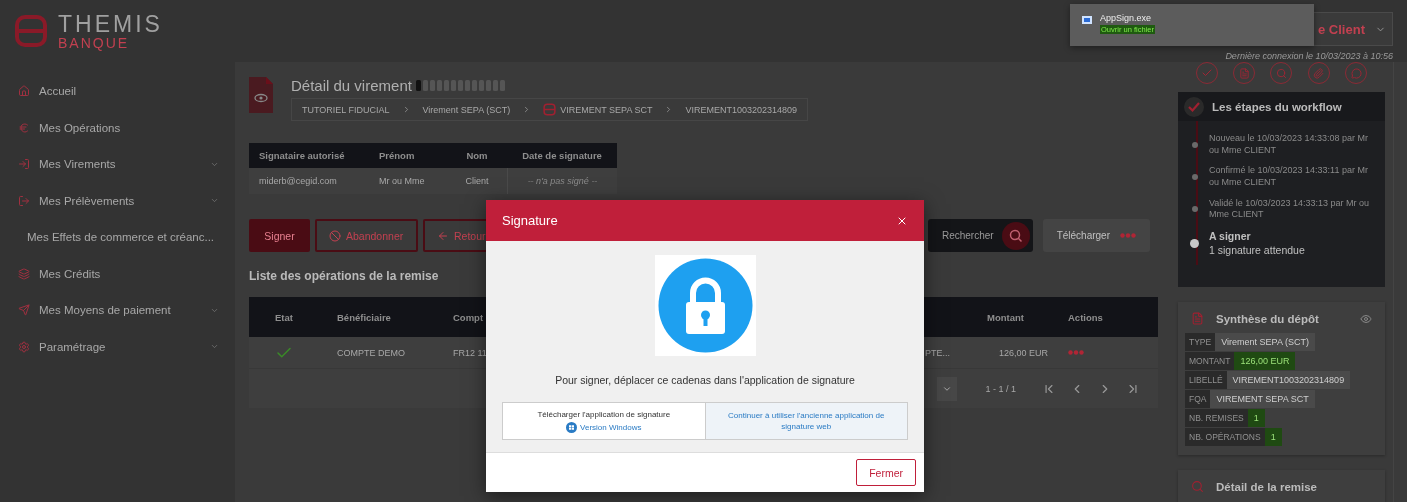 The height and width of the screenshot is (502, 1407). Describe the element at coordinates (1087, 20) in the screenshot. I see `file-icon` at that location.